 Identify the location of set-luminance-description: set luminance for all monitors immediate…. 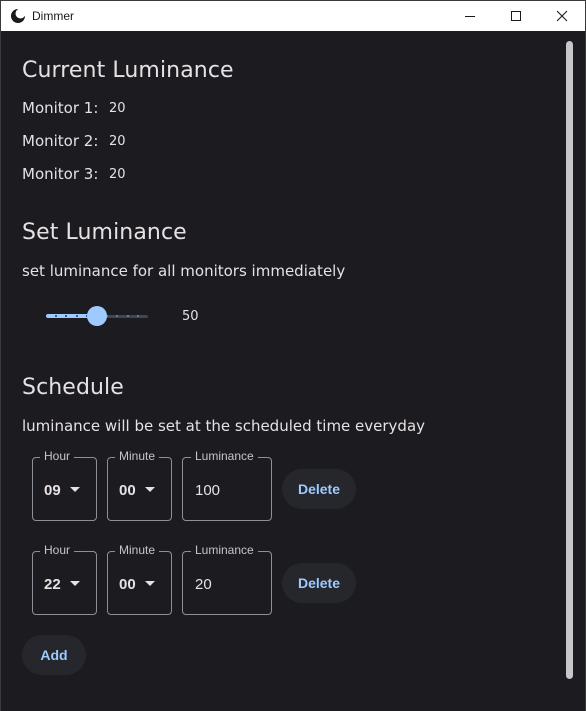
(184, 271).